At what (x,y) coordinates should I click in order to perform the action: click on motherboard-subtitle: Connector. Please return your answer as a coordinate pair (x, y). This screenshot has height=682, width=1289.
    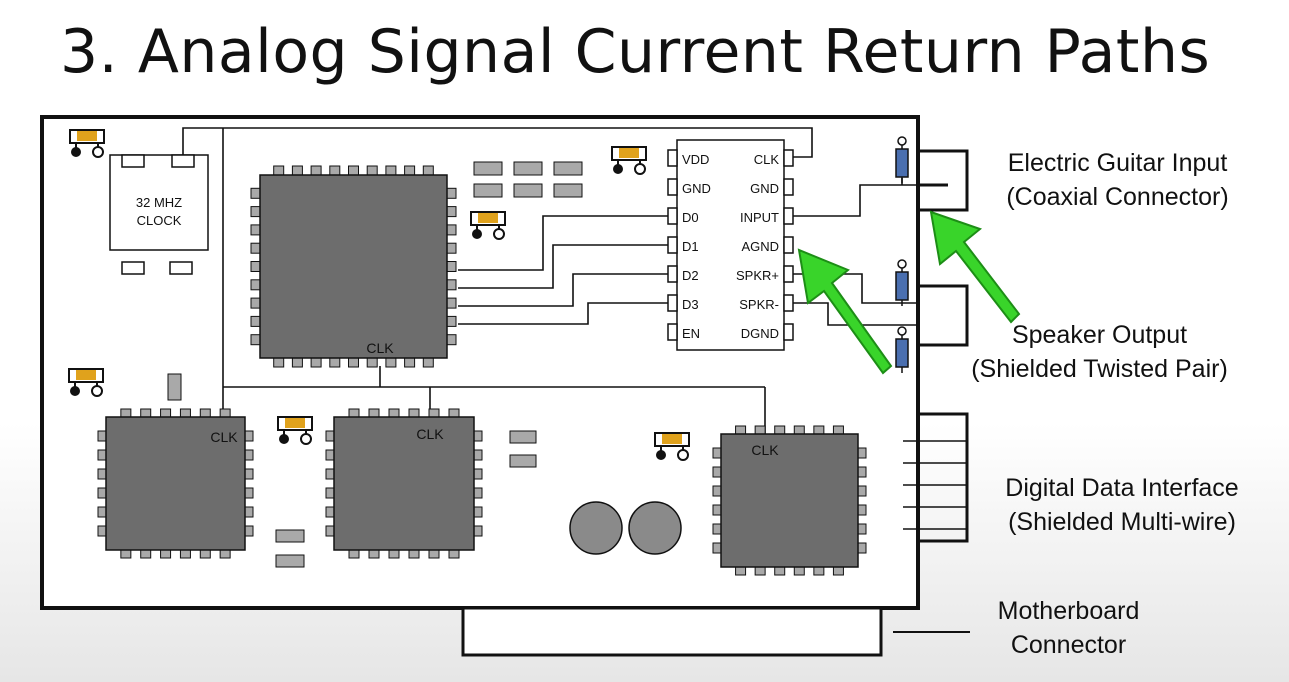
    Looking at the image, I should click on (1068, 645).